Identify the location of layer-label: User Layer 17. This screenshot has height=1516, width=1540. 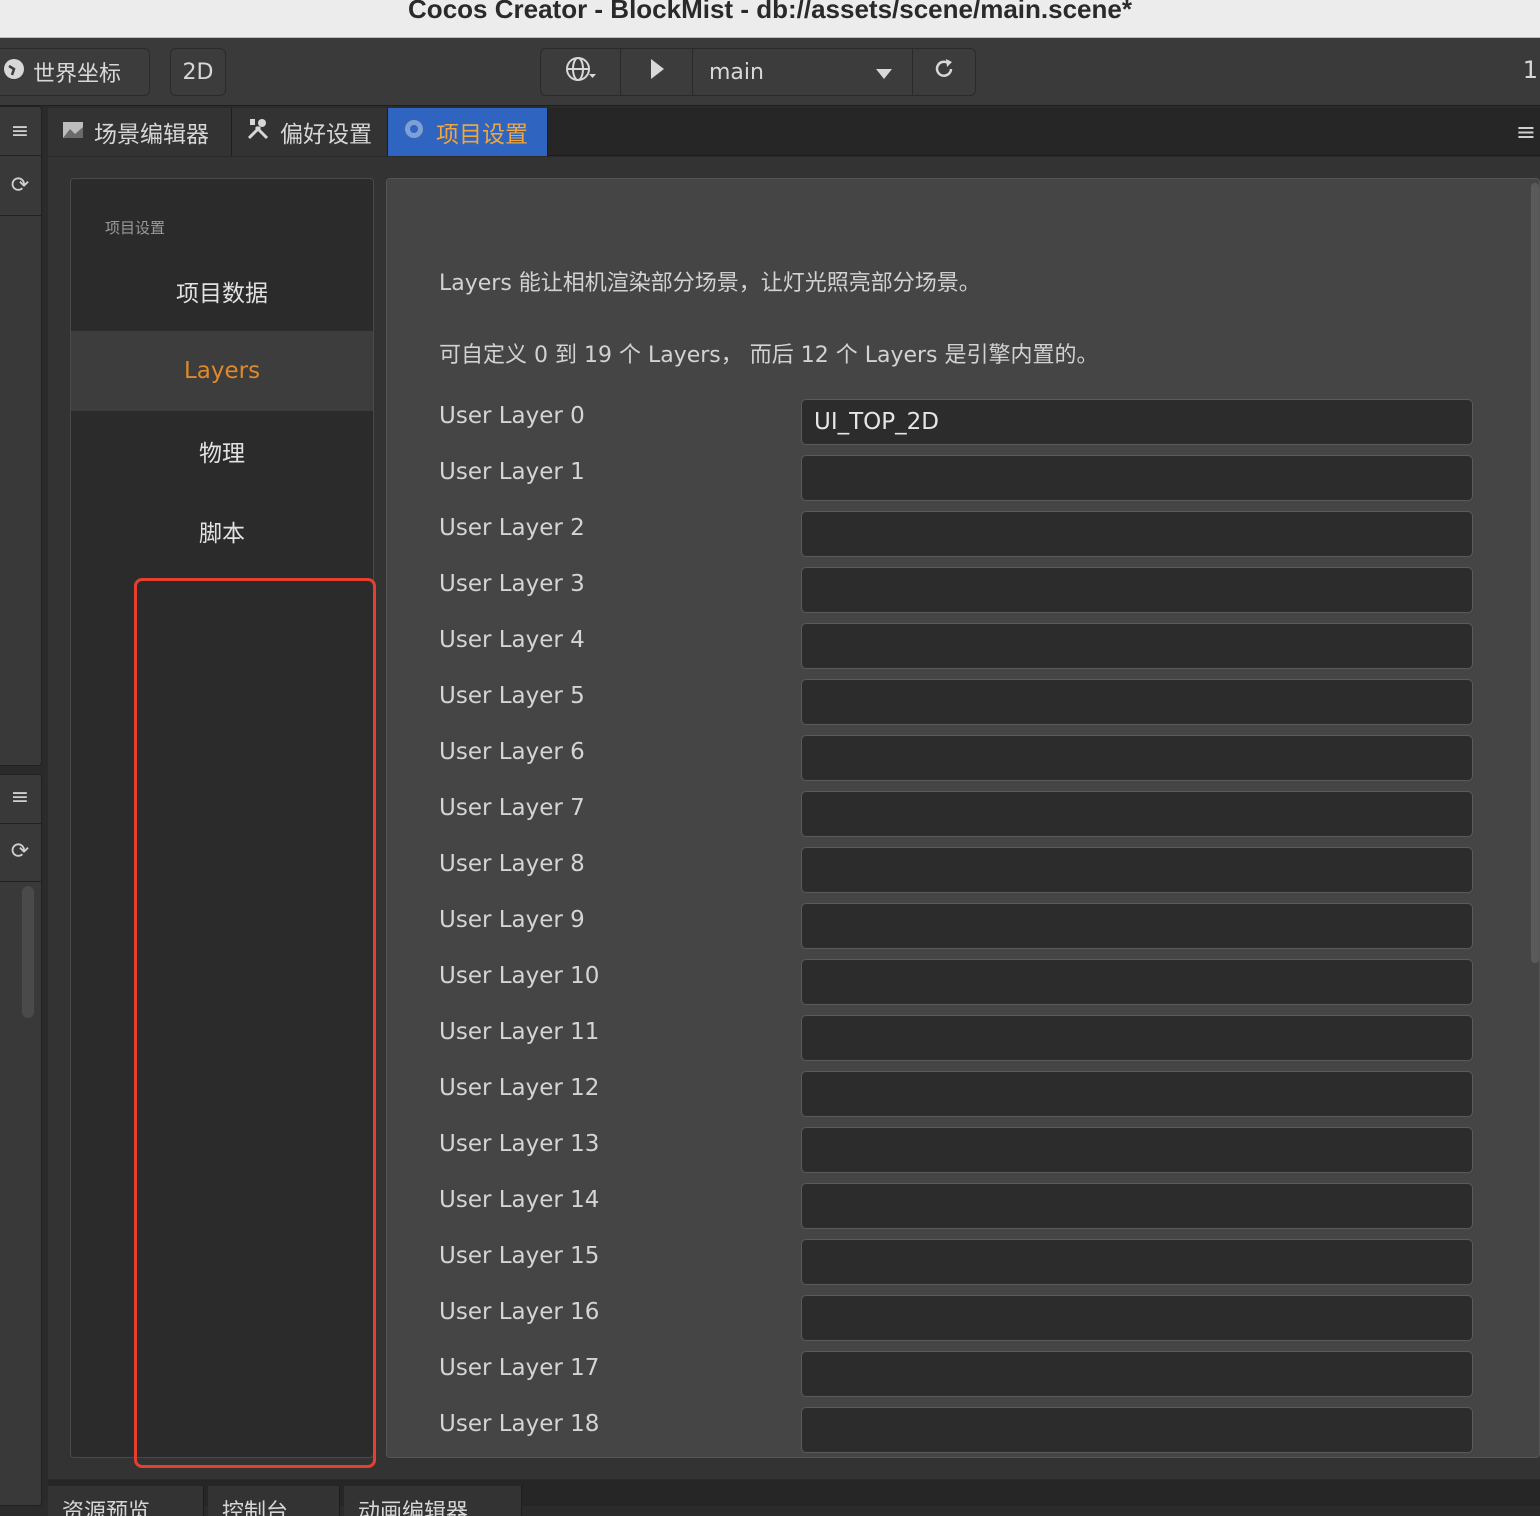
(519, 1368).